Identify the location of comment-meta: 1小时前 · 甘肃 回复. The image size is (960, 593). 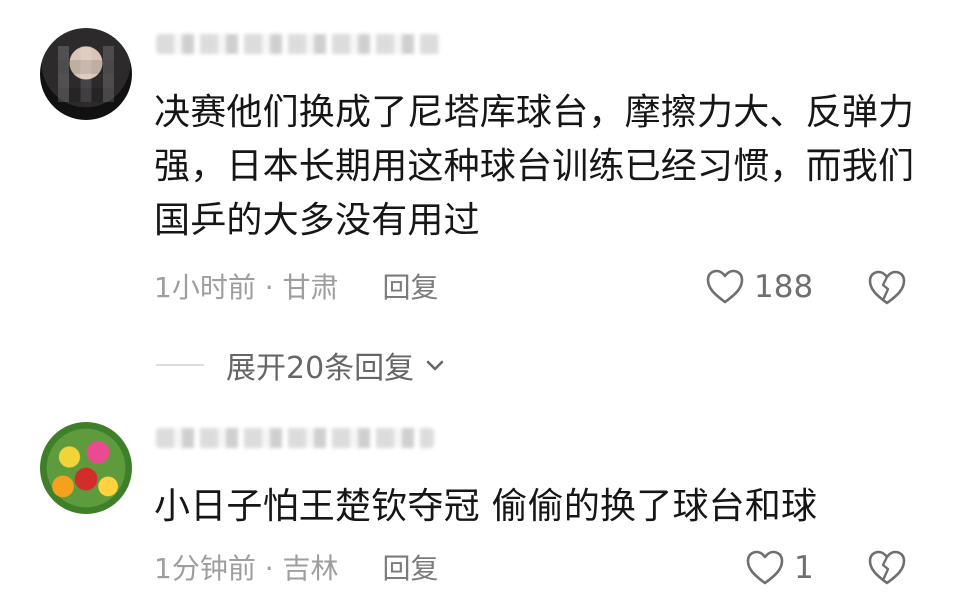
(296, 286).